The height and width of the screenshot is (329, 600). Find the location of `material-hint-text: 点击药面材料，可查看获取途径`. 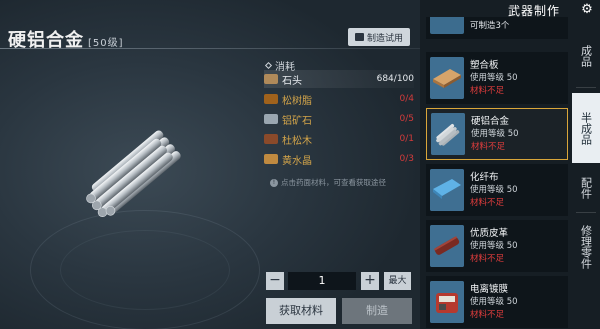

material-hint-text: 点击药面材料，可查看获取途径 is located at coordinates (333, 182).